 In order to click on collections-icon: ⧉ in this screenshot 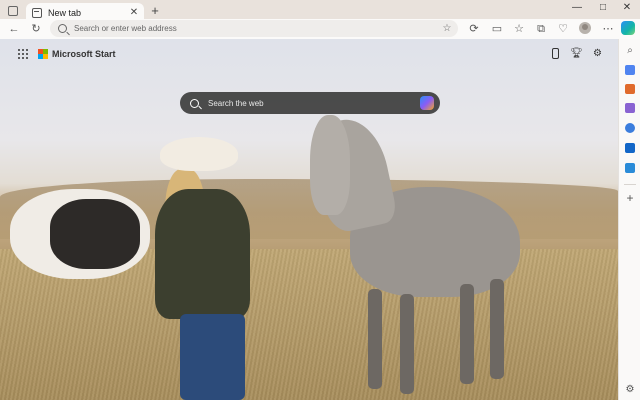, I will do `click(541, 29)`.